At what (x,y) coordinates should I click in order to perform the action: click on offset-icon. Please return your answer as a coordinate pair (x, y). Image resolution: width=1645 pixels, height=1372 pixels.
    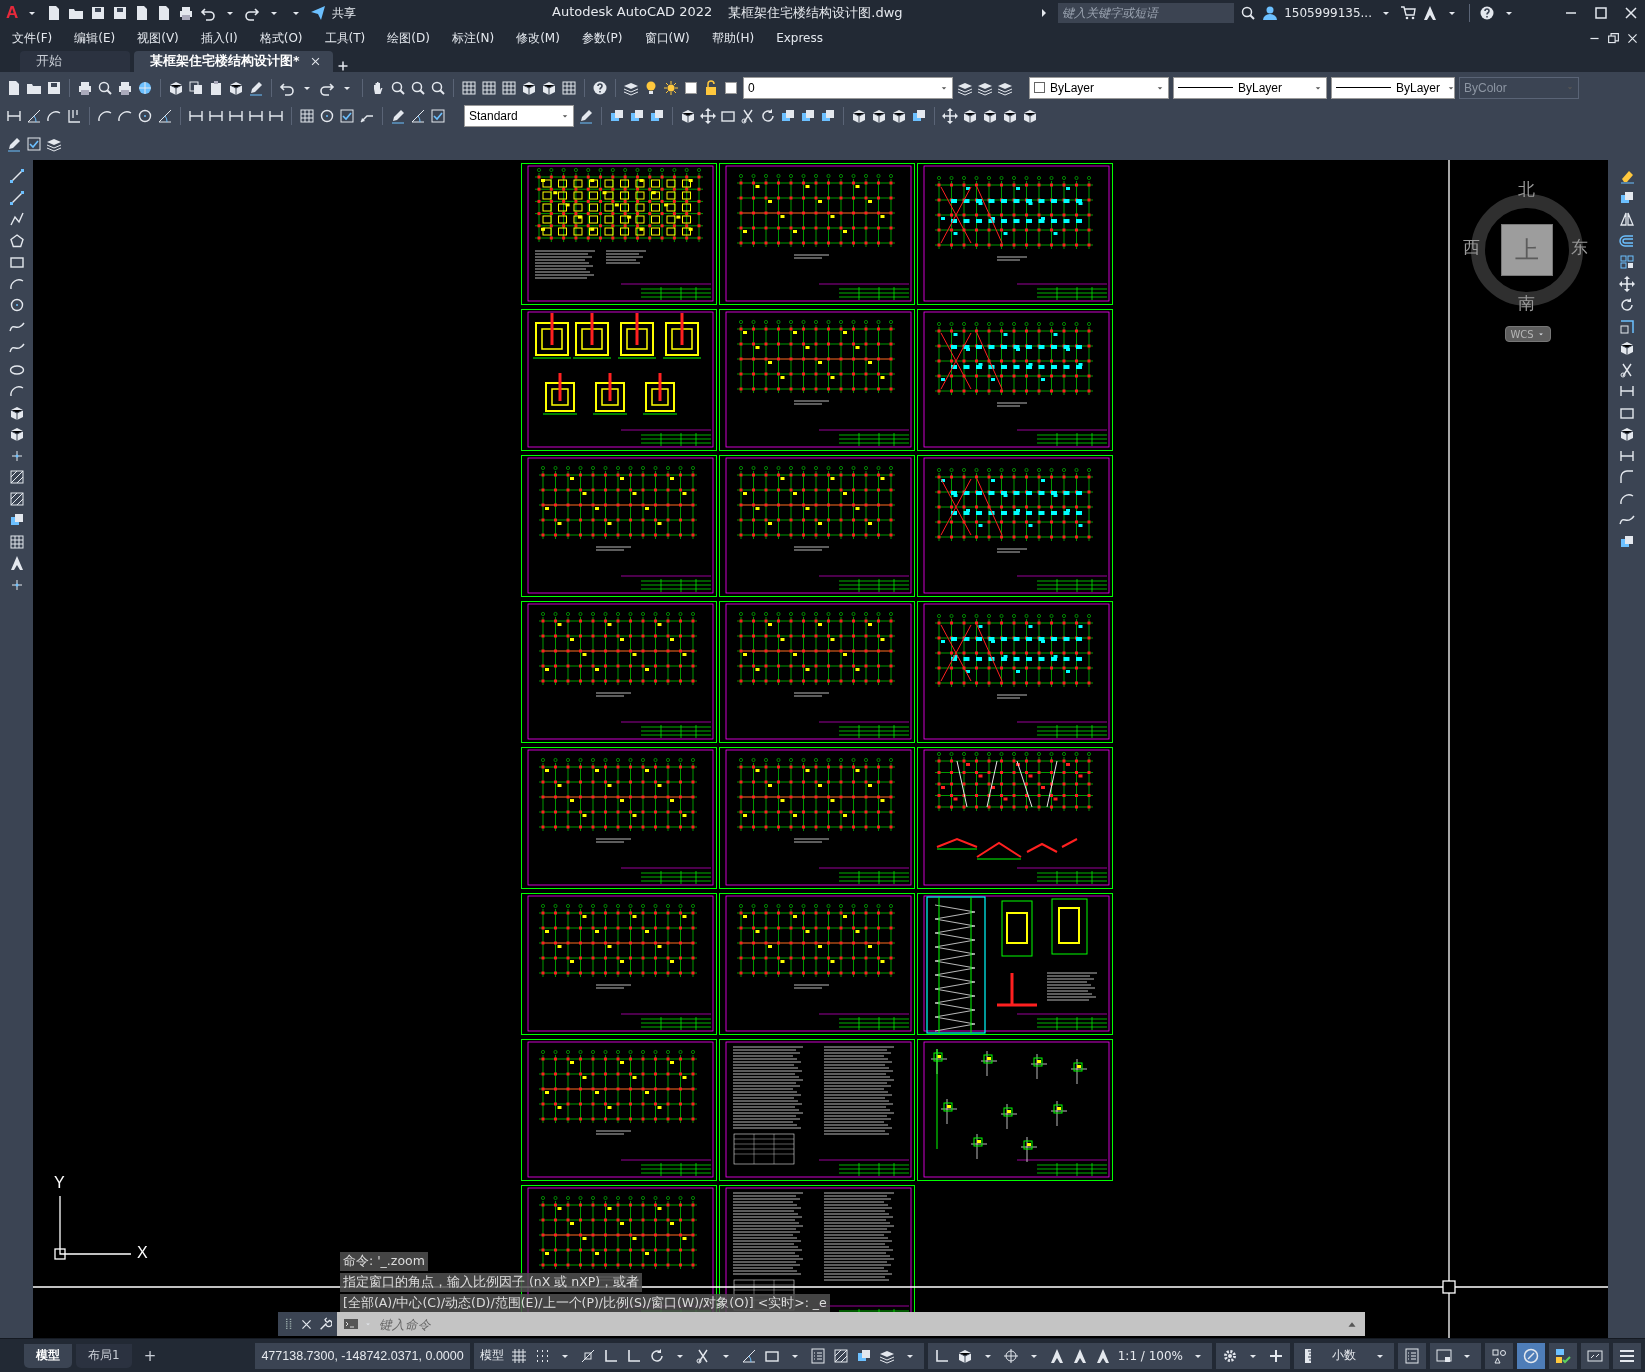
    Looking at the image, I should click on (1626, 240).